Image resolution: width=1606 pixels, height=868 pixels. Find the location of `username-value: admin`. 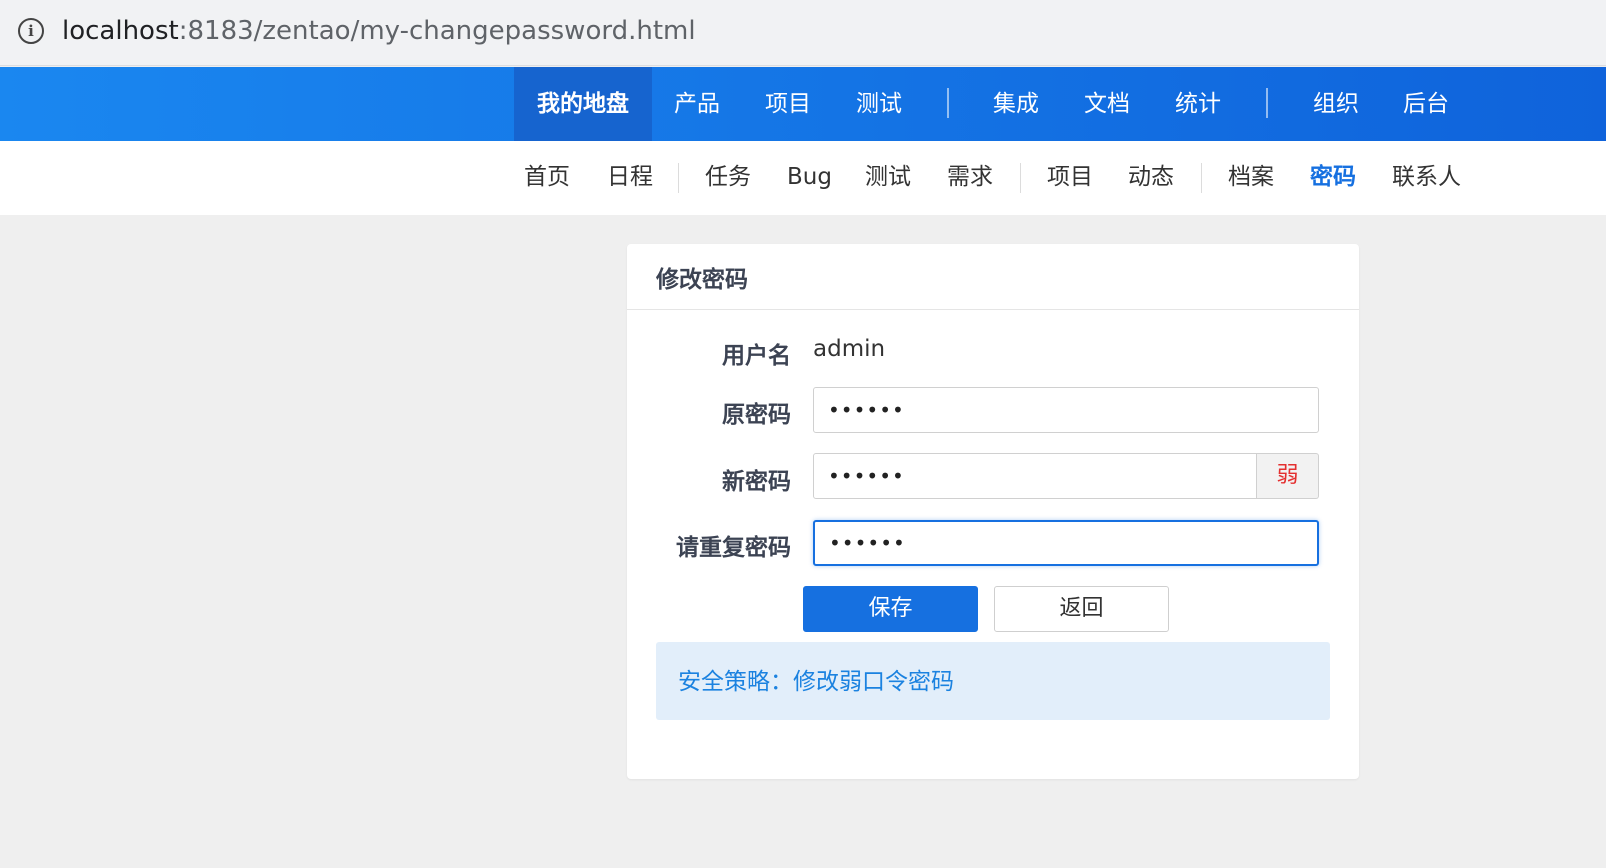

username-value: admin is located at coordinates (849, 349).